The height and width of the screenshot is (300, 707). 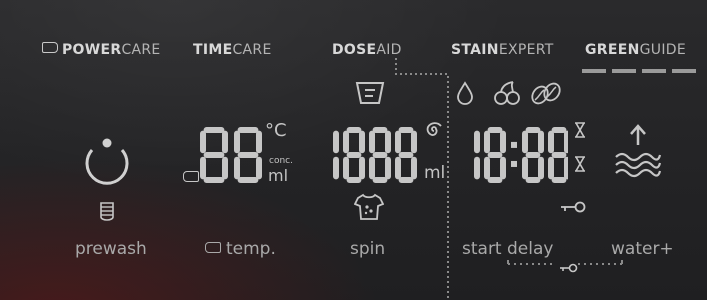 What do you see at coordinates (251, 249) in the screenshot?
I see `temp-button-label: temp.` at bounding box center [251, 249].